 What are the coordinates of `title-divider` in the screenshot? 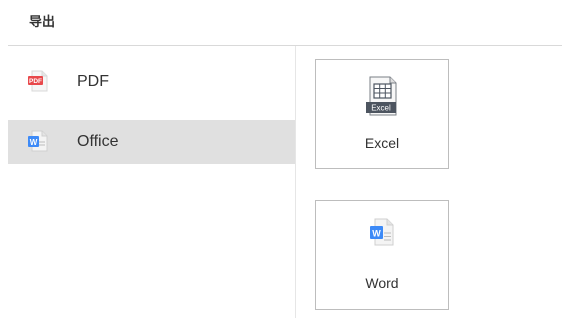 It's located at (285, 45).